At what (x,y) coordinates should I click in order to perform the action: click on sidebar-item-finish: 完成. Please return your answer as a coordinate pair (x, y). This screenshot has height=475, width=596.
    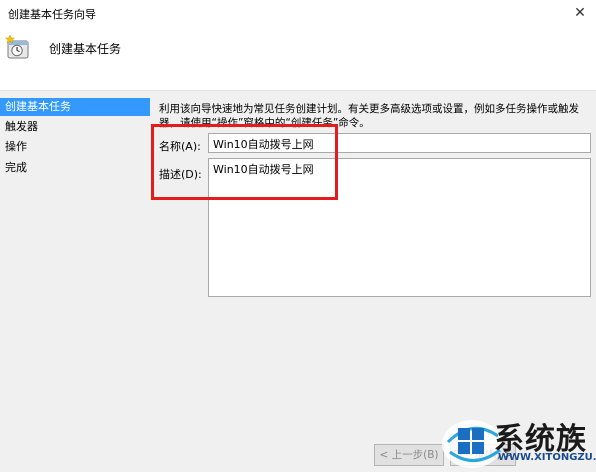
    Looking at the image, I should click on (75, 168).